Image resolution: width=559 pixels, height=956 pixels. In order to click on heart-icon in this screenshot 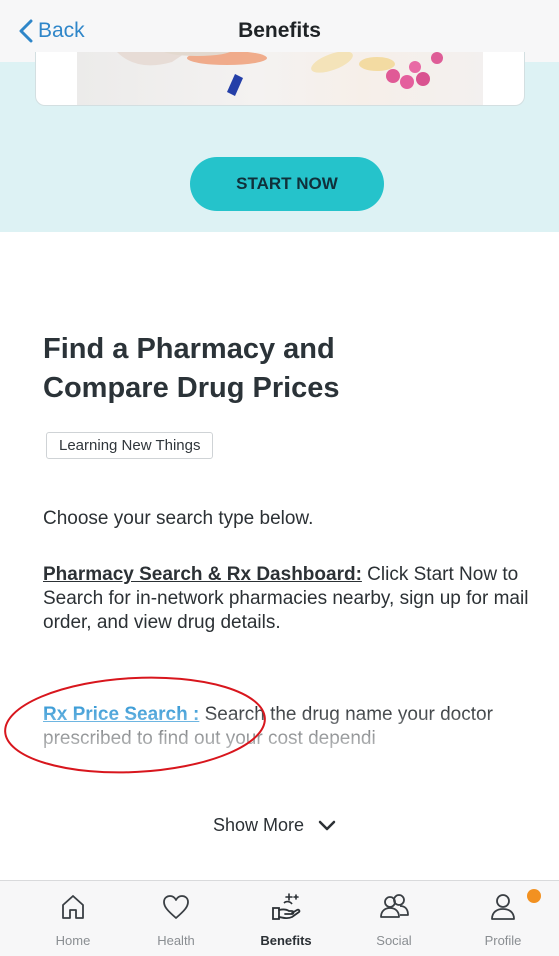, I will do `click(176, 907)`.